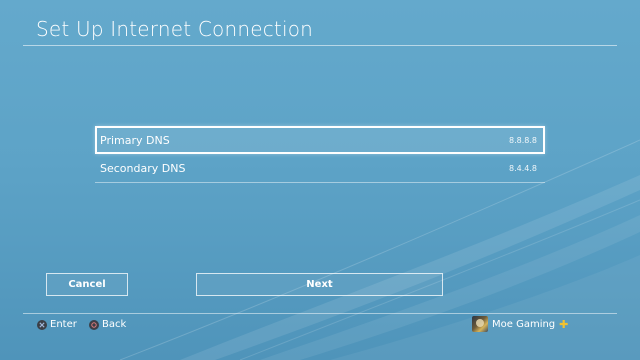 The width and height of the screenshot is (640, 360). Describe the element at coordinates (320, 313) in the screenshot. I see `footer-divider` at that location.